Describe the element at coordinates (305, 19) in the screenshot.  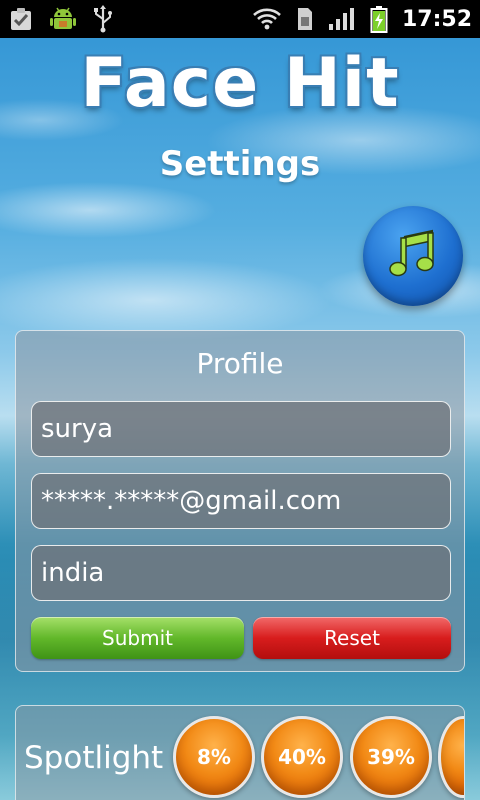
I see `sim-card-icon` at that location.